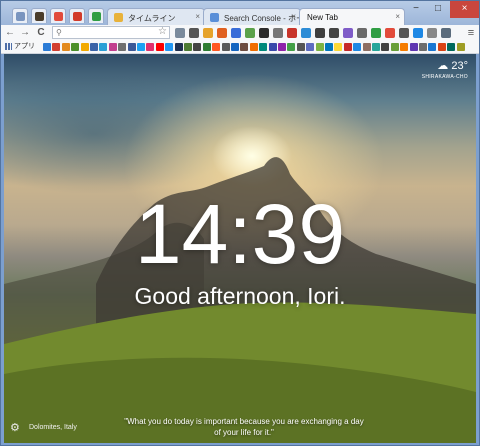  Describe the element at coordinates (438, 9) in the screenshot. I see `maximize-button: □` at that location.